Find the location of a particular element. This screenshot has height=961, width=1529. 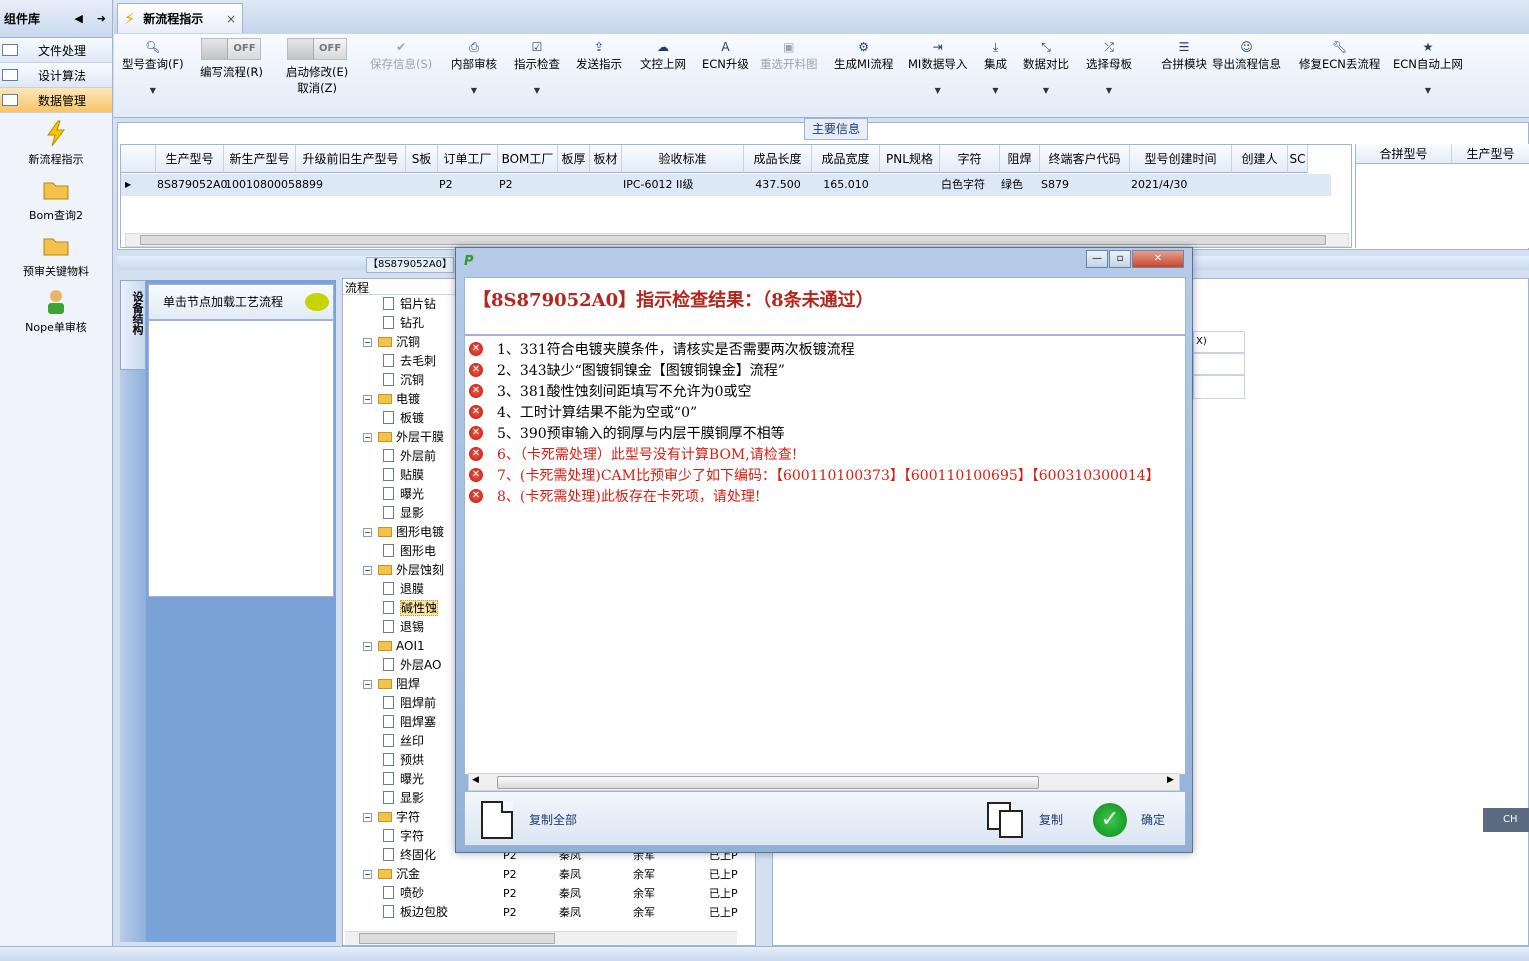

pin-icon: ➜ is located at coordinates (101, 18).